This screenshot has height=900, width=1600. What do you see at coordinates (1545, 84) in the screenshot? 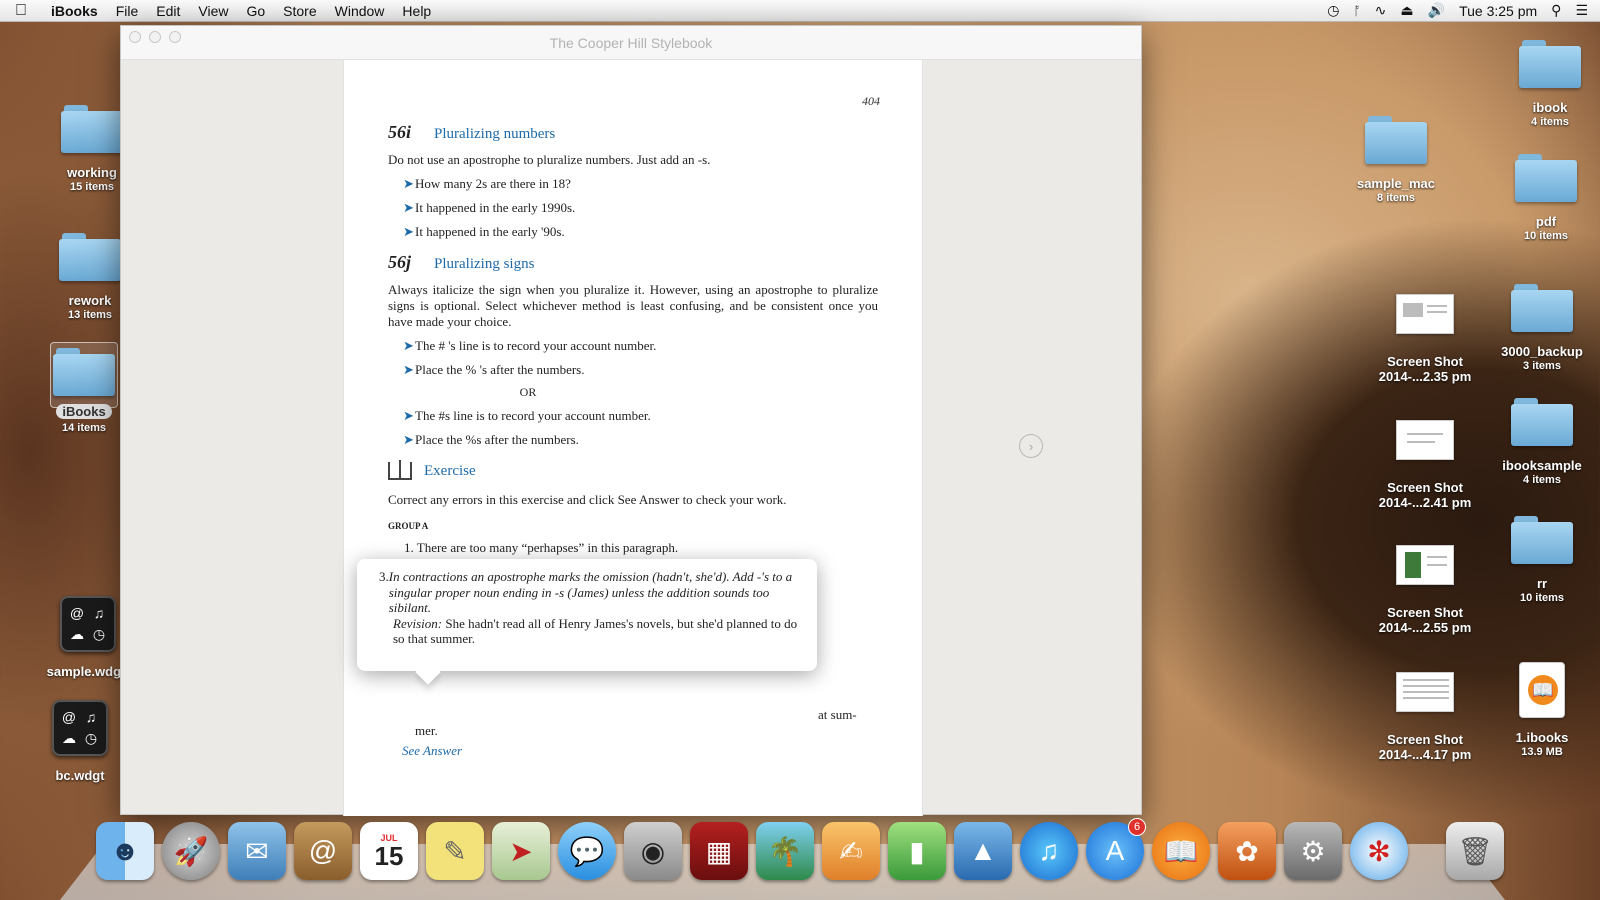
I see `desktop-folder-ibook: ibook 4 items` at bounding box center [1545, 84].